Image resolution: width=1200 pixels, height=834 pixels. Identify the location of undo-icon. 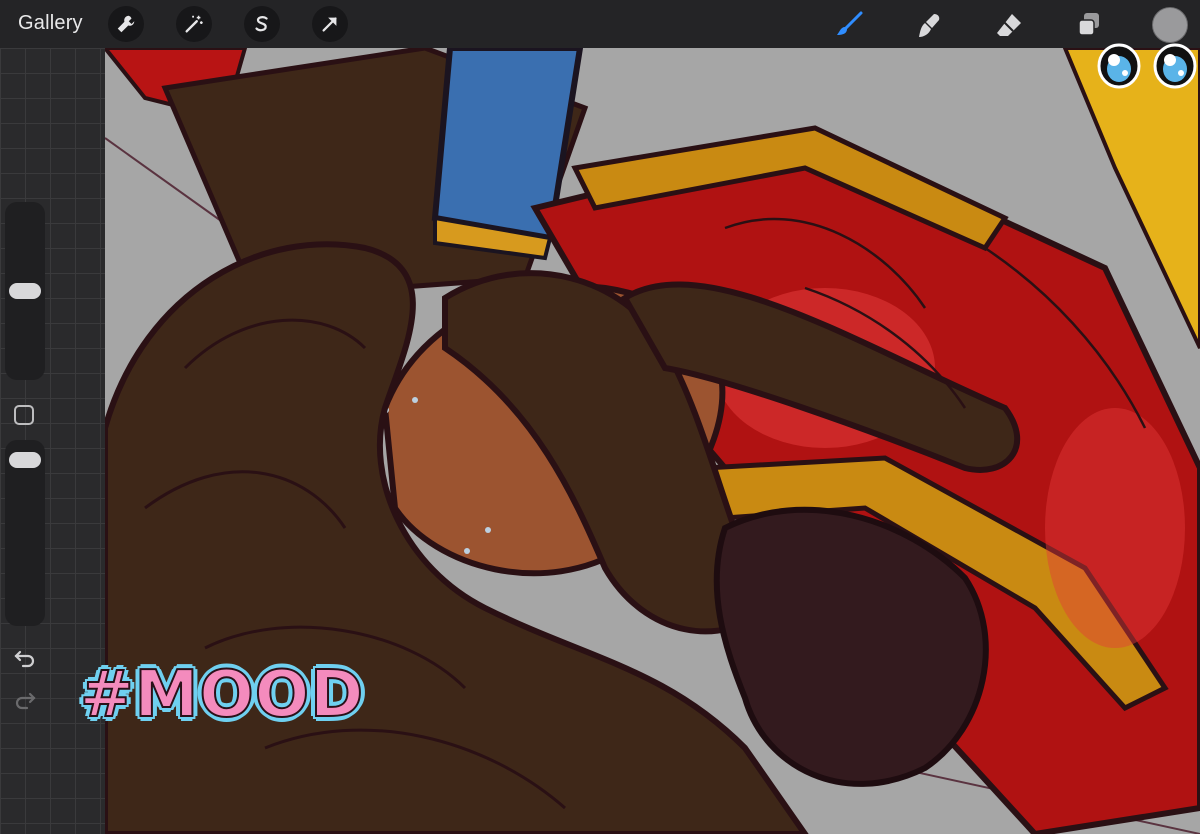
(24, 659).